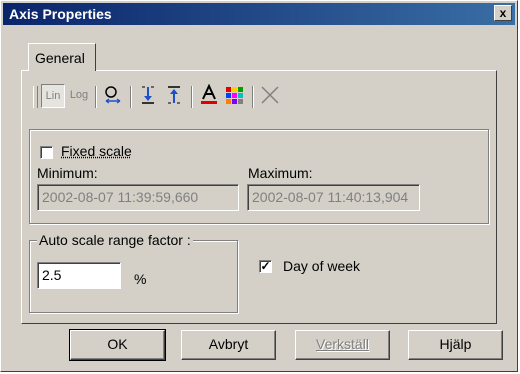 The image size is (520, 374). I want to click on zoom-axis-icon, so click(113, 95).